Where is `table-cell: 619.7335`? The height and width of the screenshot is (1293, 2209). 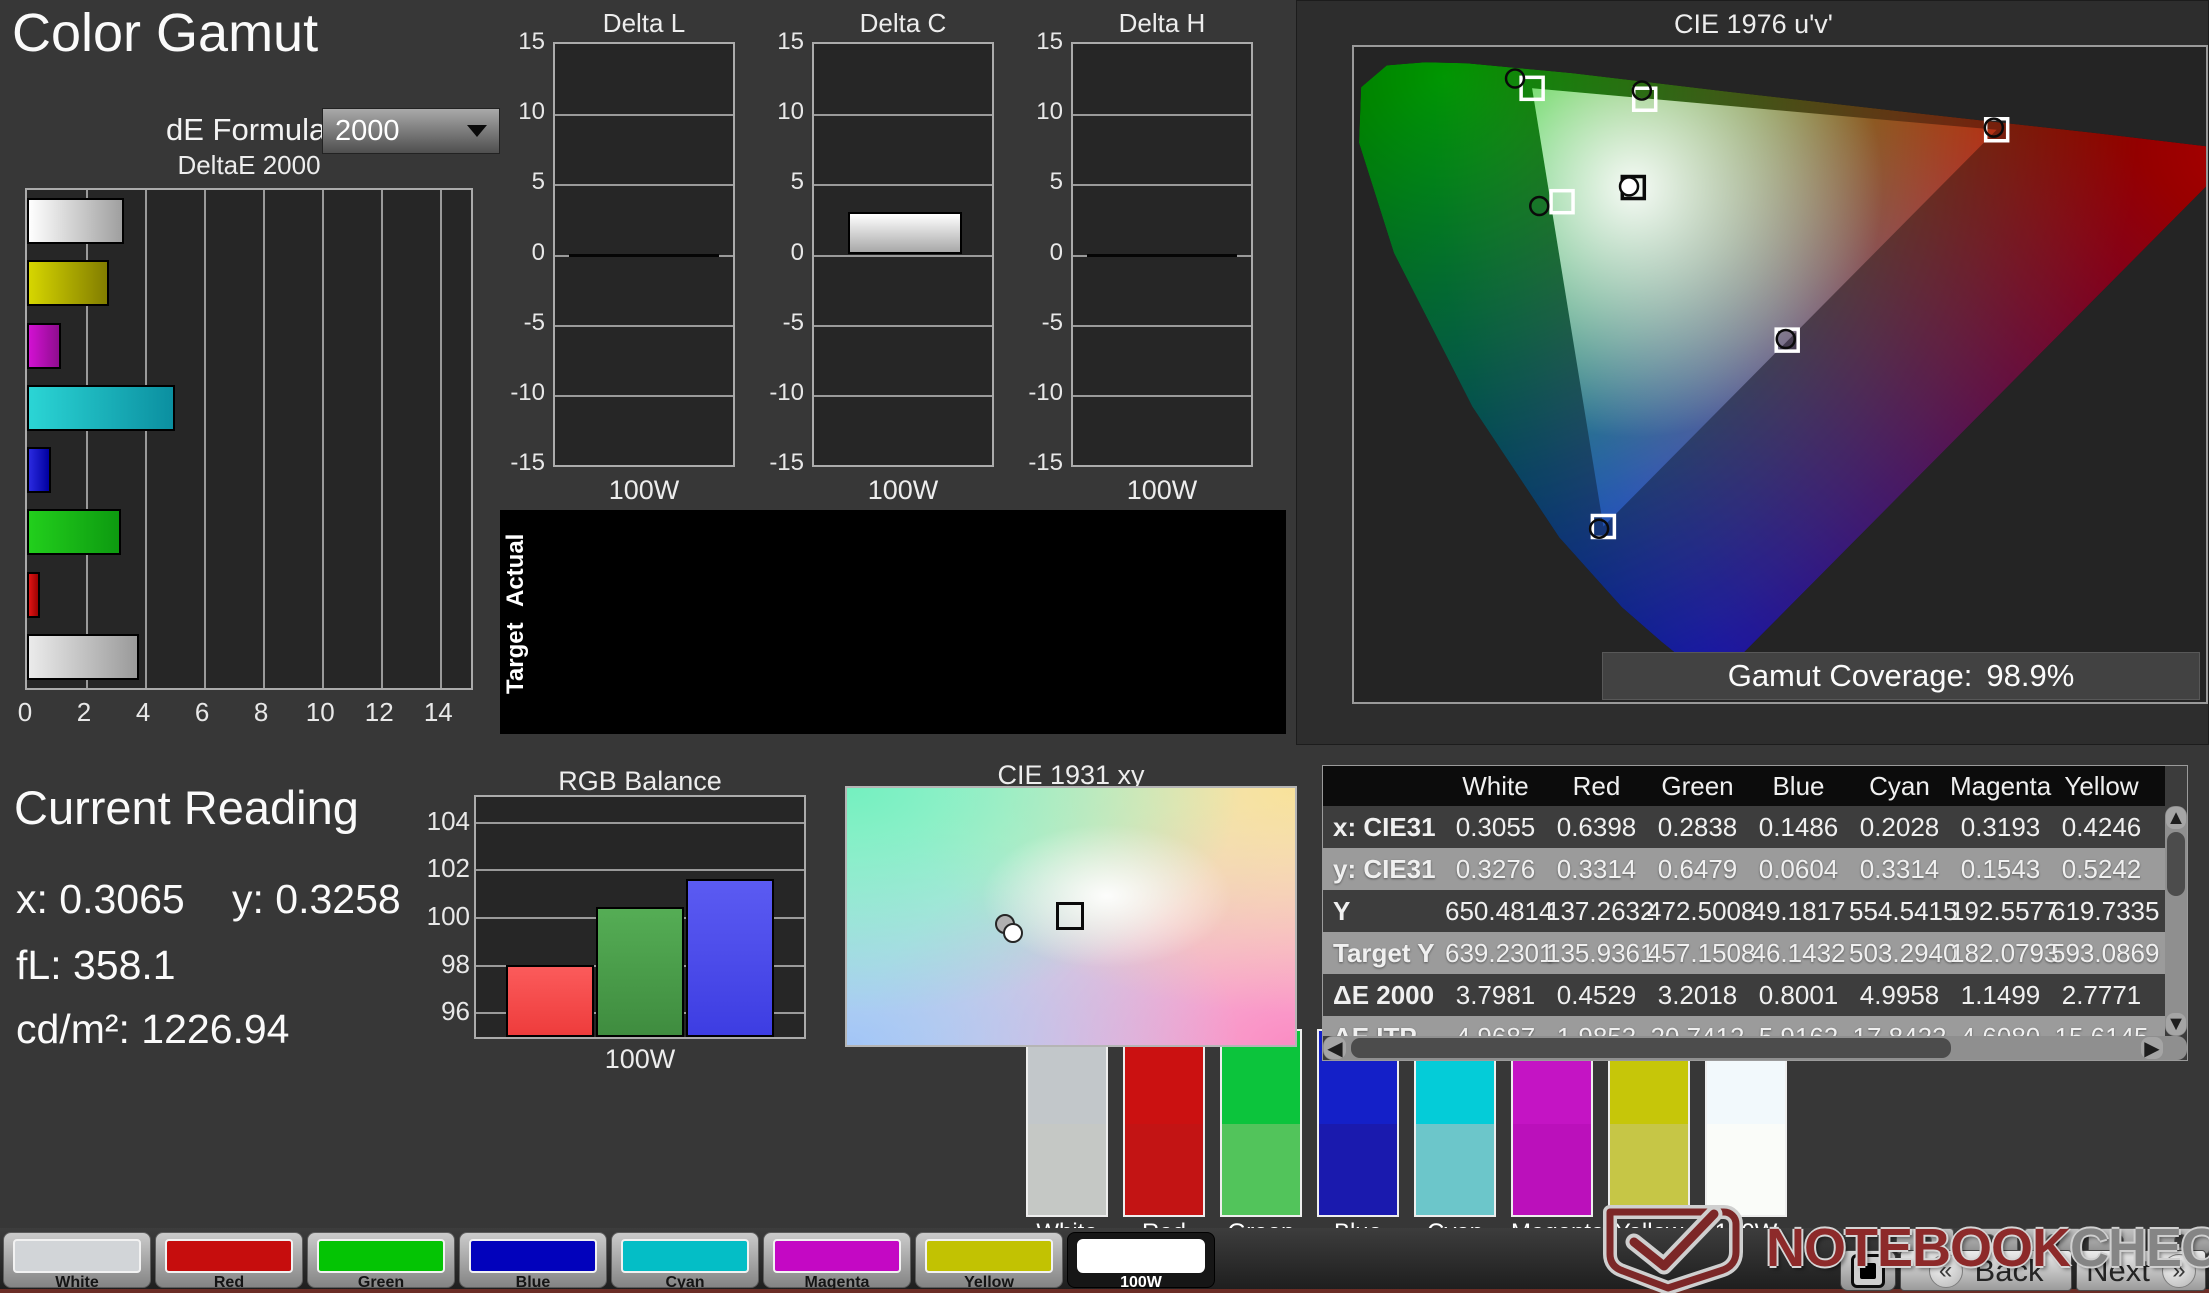 table-cell: 619.7335 is located at coordinates (2105, 910).